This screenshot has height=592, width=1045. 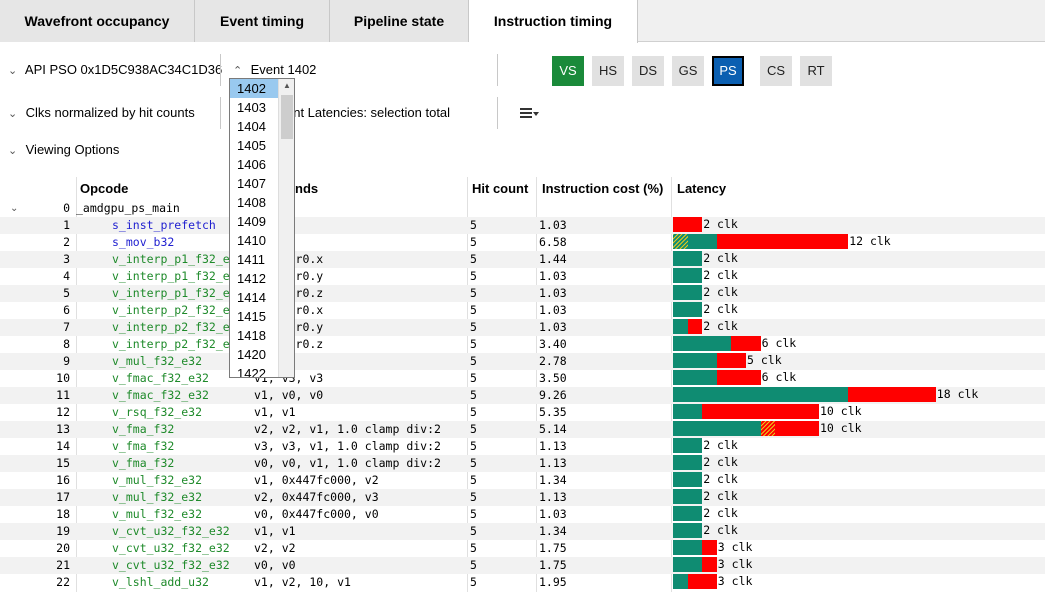 I want to click on latency-mode-selector: ont Latencies: selection total, so click(x=368, y=113).